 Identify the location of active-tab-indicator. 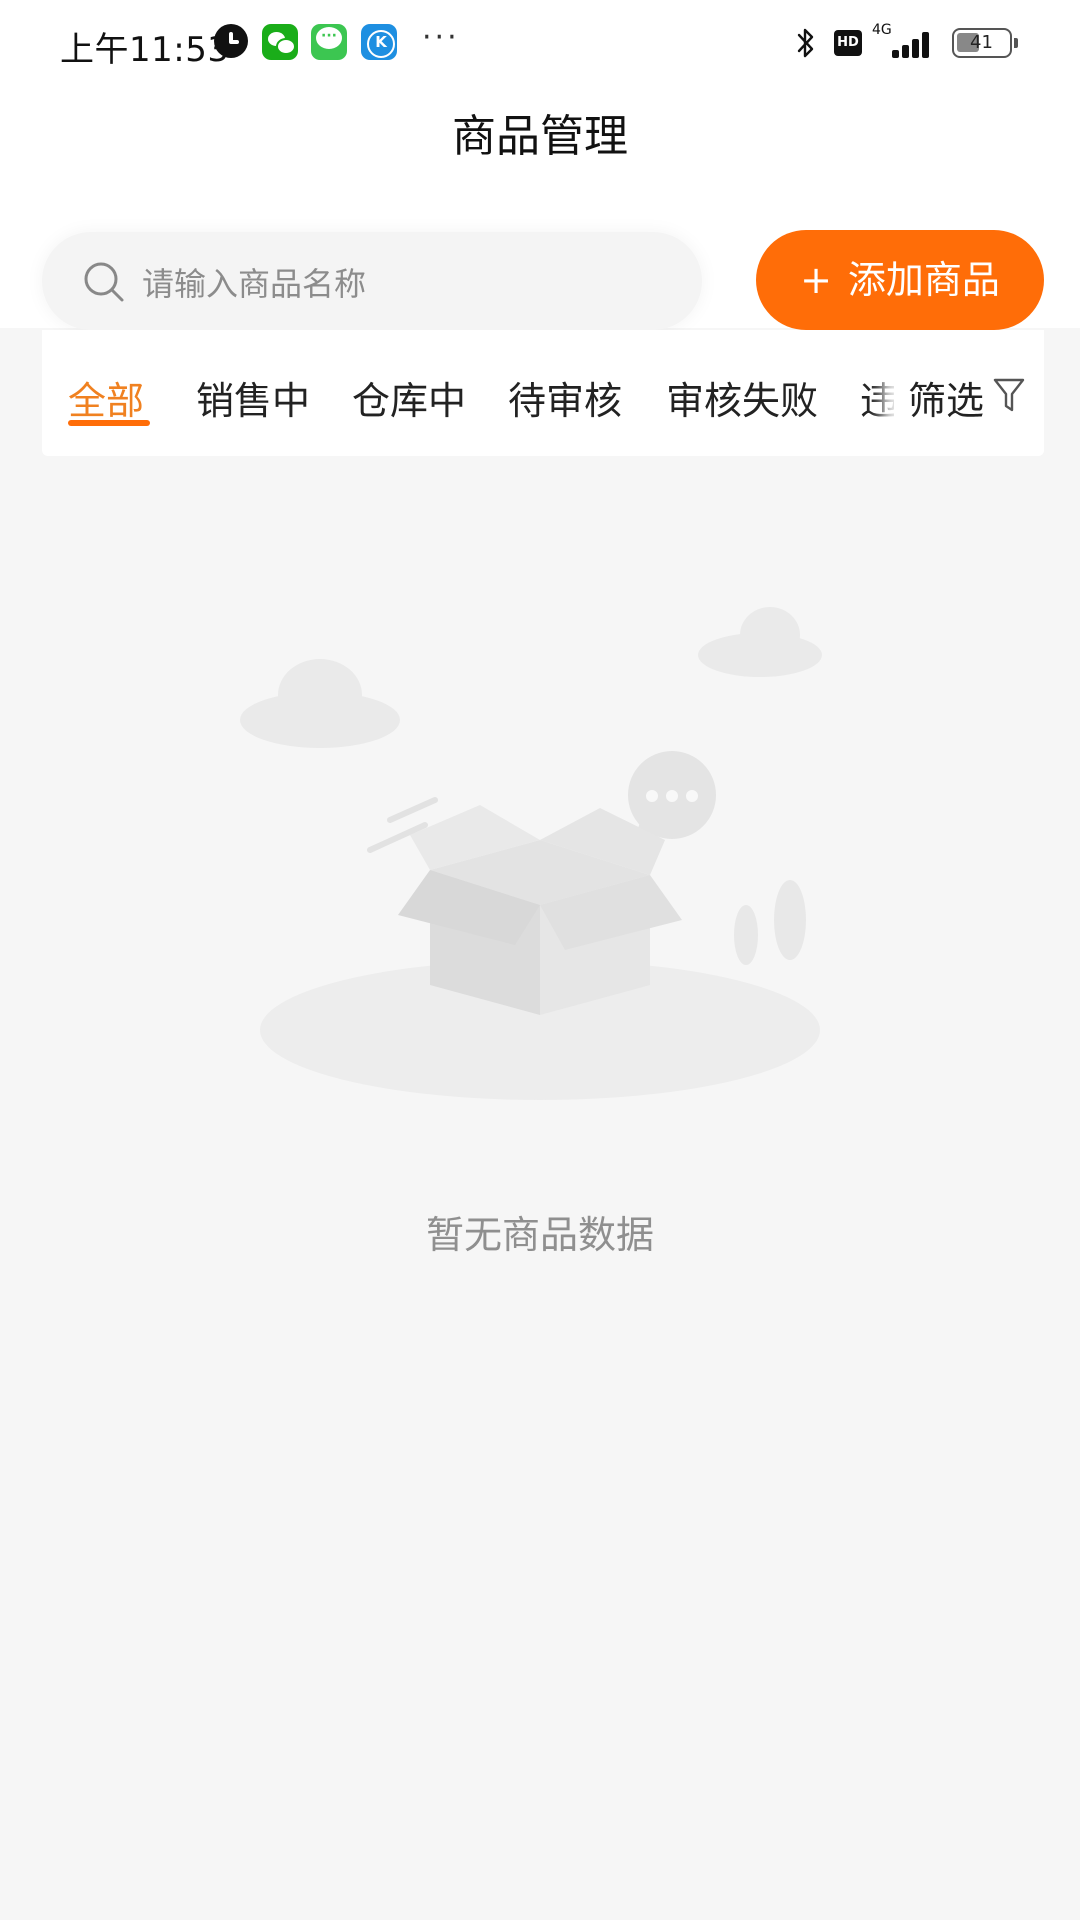
(109, 423).